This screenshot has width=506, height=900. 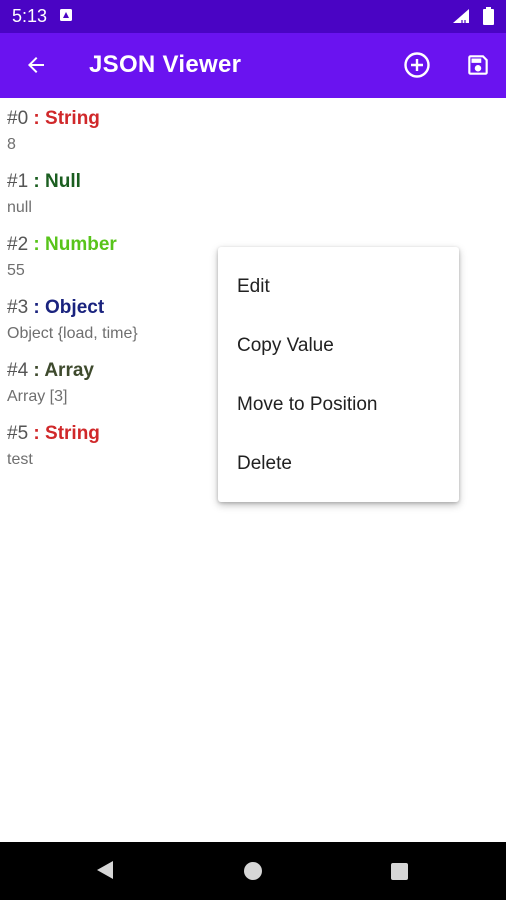 I want to click on list-item: #0 : String 8, so click(x=253, y=129).